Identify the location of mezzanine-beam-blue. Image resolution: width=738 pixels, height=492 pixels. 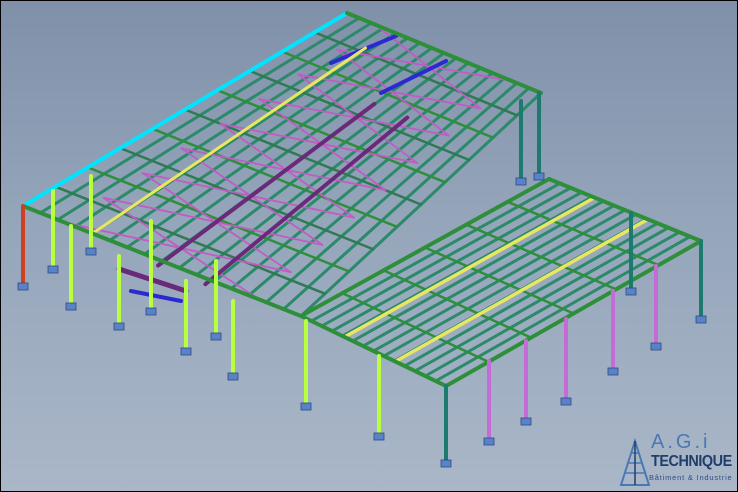
(156, 296).